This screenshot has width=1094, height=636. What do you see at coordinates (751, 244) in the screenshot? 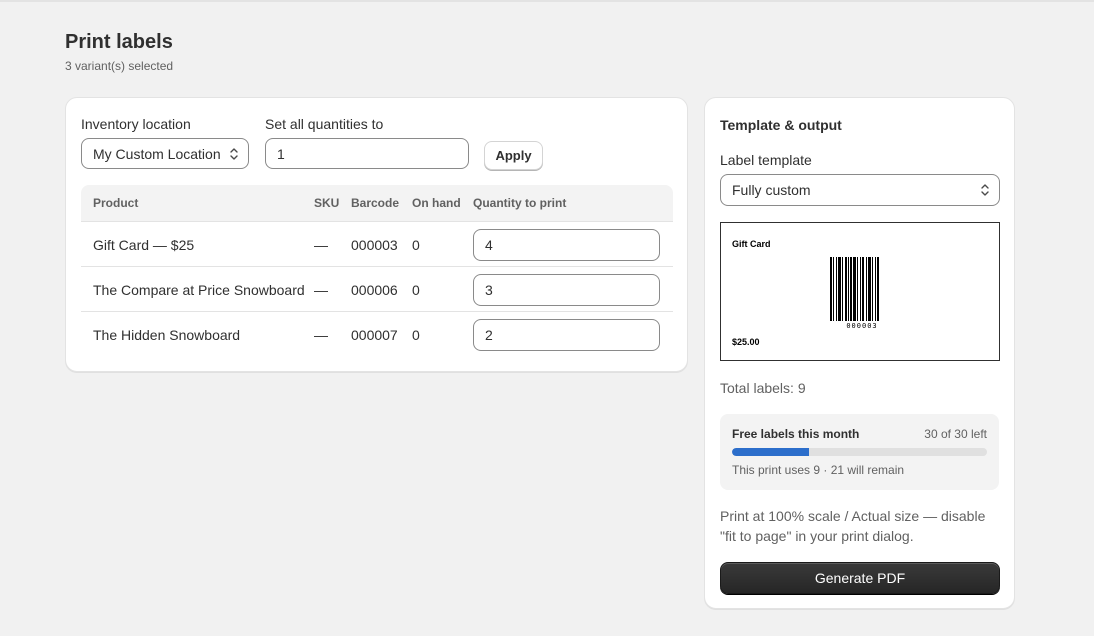
I see `preview-product-name: Gift Card` at bounding box center [751, 244].